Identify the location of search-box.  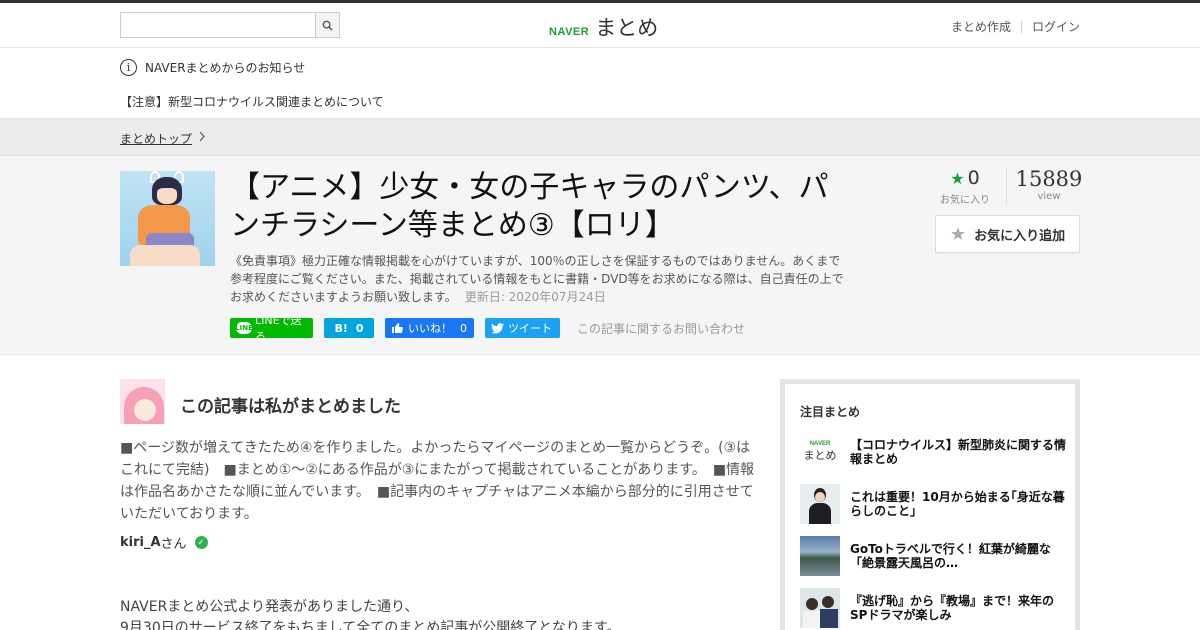
(230, 25).